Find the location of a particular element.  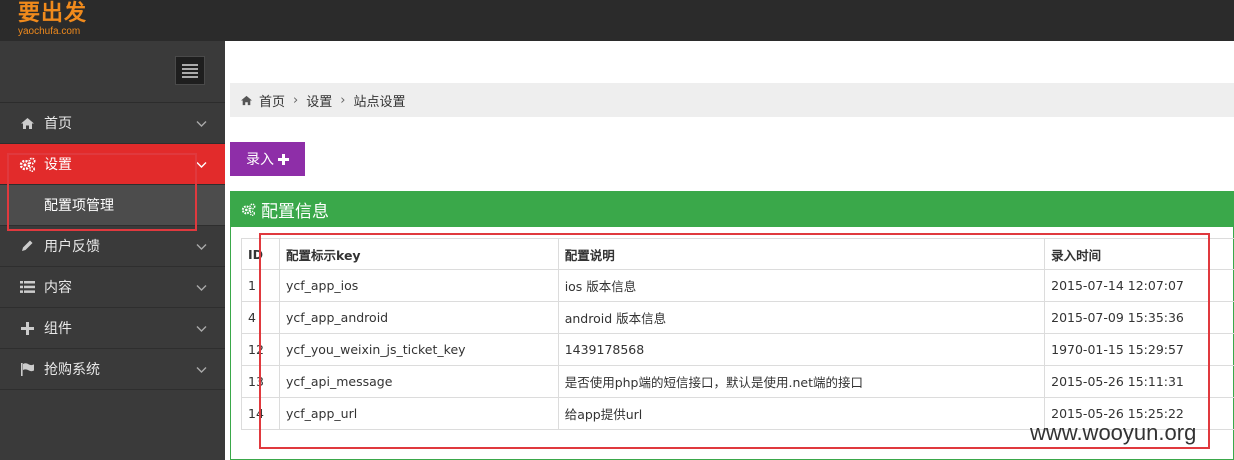

breadcrumb: 首页 › 设置 › 站点设置 is located at coordinates (732, 100).